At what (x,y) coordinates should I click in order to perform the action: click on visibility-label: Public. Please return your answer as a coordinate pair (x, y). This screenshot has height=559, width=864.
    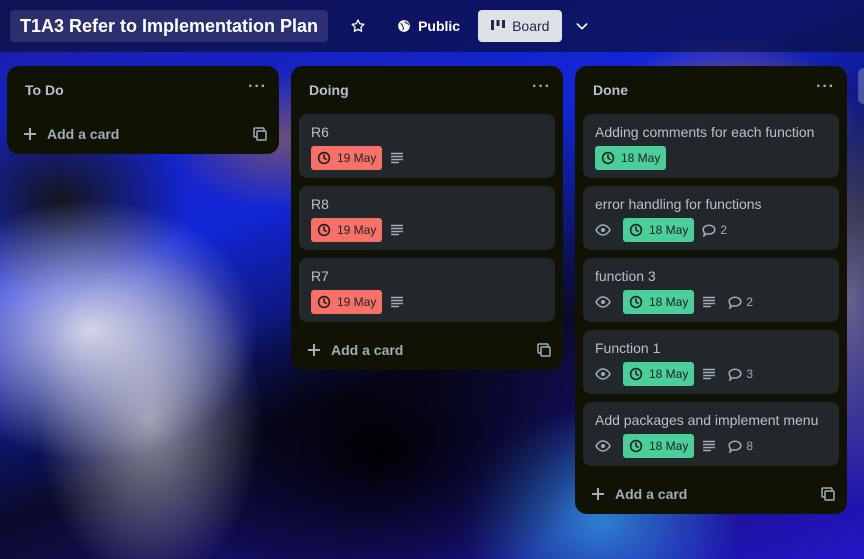
    Looking at the image, I should click on (439, 26).